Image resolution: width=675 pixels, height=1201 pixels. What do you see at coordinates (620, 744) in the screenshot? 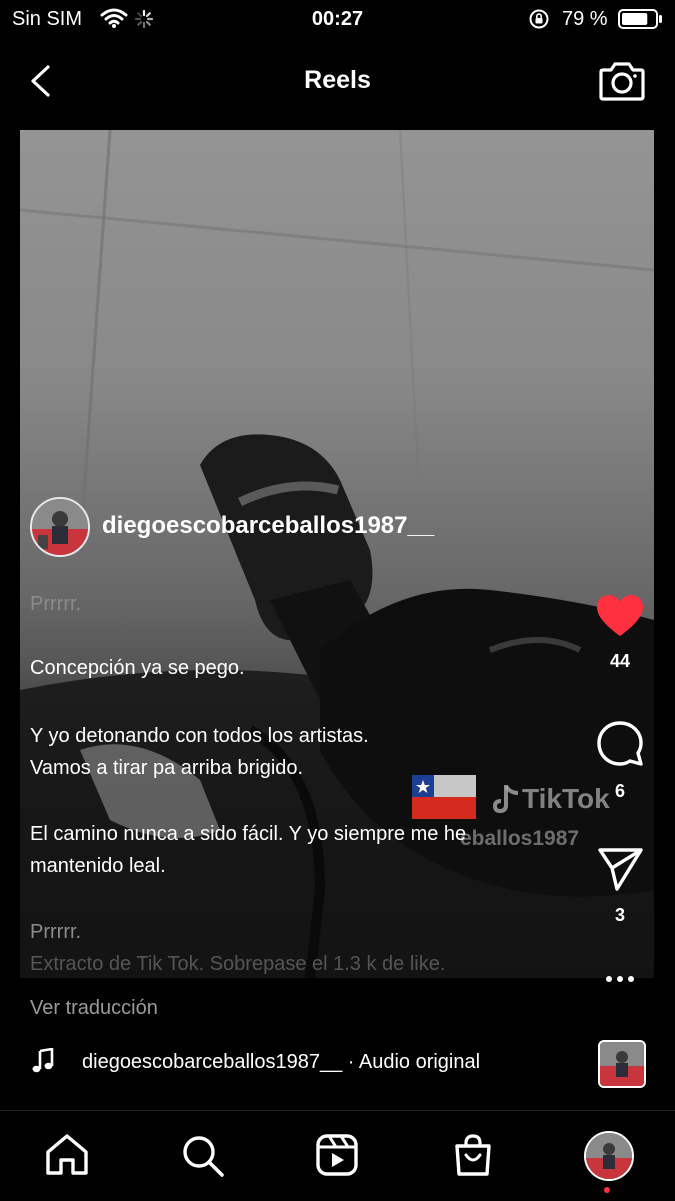
I see `comment-icon` at bounding box center [620, 744].